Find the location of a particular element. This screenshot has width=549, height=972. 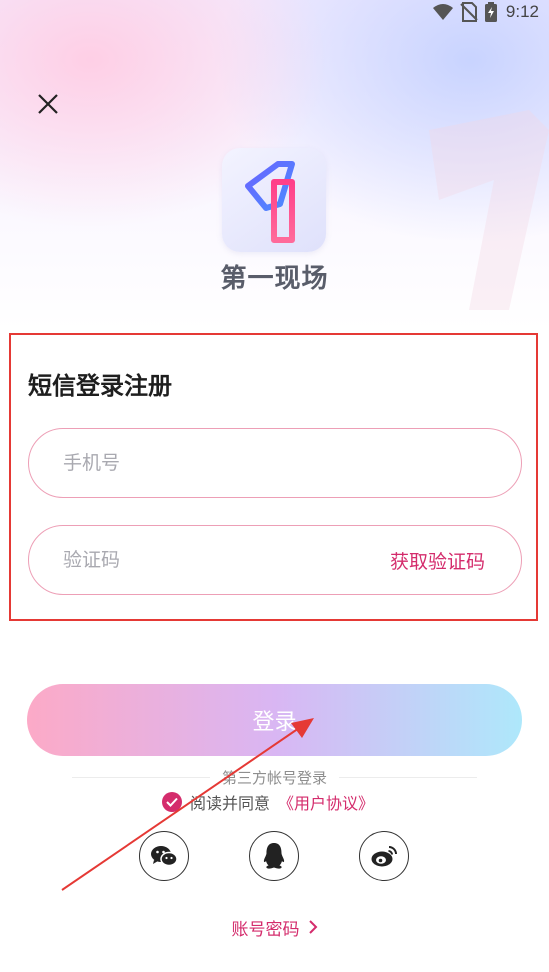

wechat-login-button is located at coordinates (164, 856).